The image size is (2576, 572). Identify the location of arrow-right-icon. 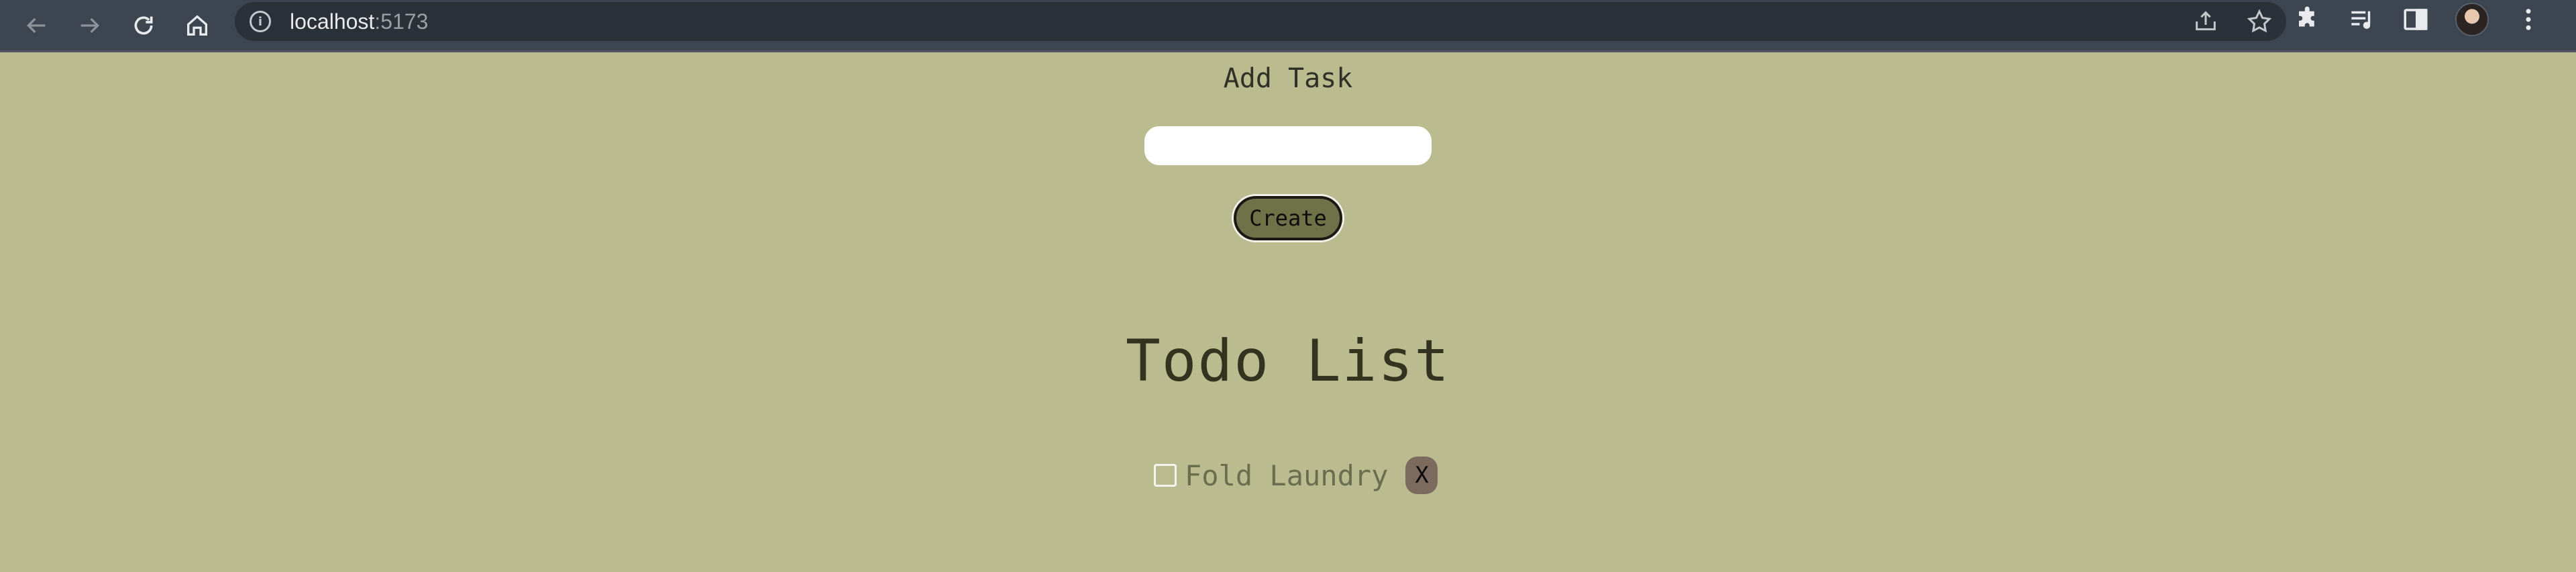
(90, 25).